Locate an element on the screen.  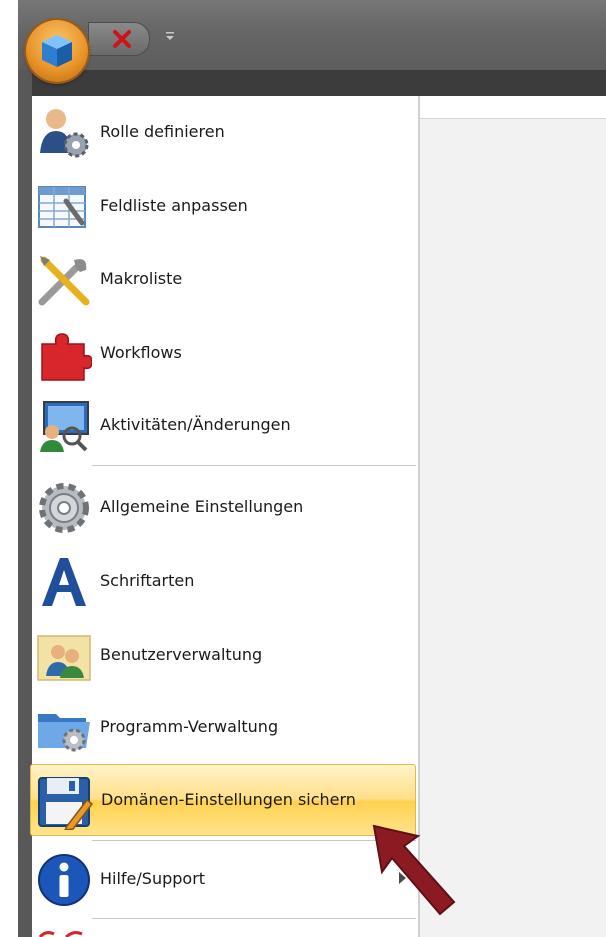
quick-access-toolbar is located at coordinates (119, 39).